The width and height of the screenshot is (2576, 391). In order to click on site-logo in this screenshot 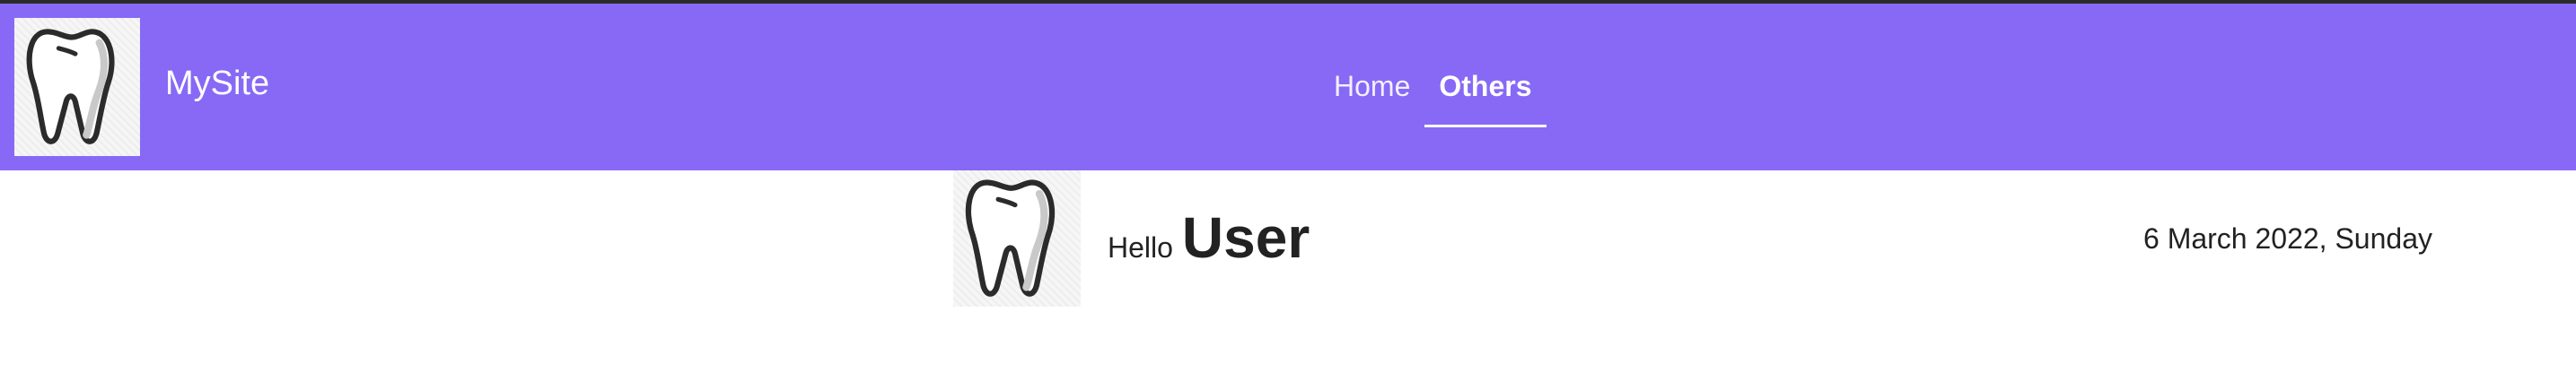, I will do `click(77, 87)`.